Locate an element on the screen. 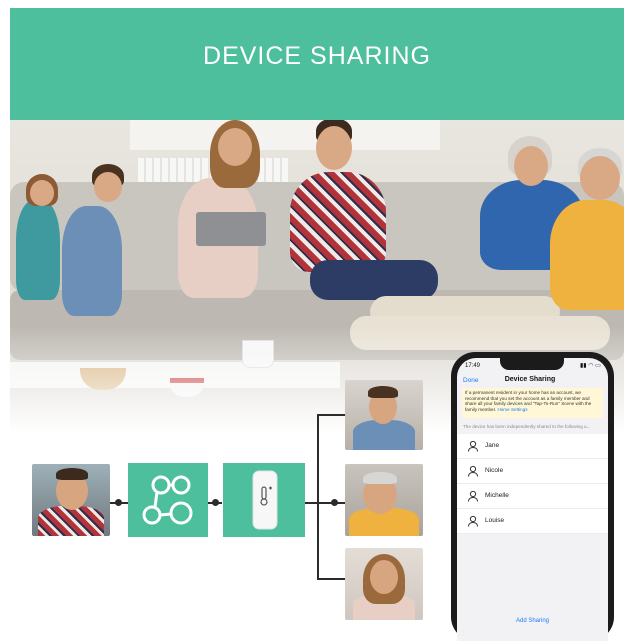 The image size is (634, 641). person-grandfather is located at coordinates (587, 255).